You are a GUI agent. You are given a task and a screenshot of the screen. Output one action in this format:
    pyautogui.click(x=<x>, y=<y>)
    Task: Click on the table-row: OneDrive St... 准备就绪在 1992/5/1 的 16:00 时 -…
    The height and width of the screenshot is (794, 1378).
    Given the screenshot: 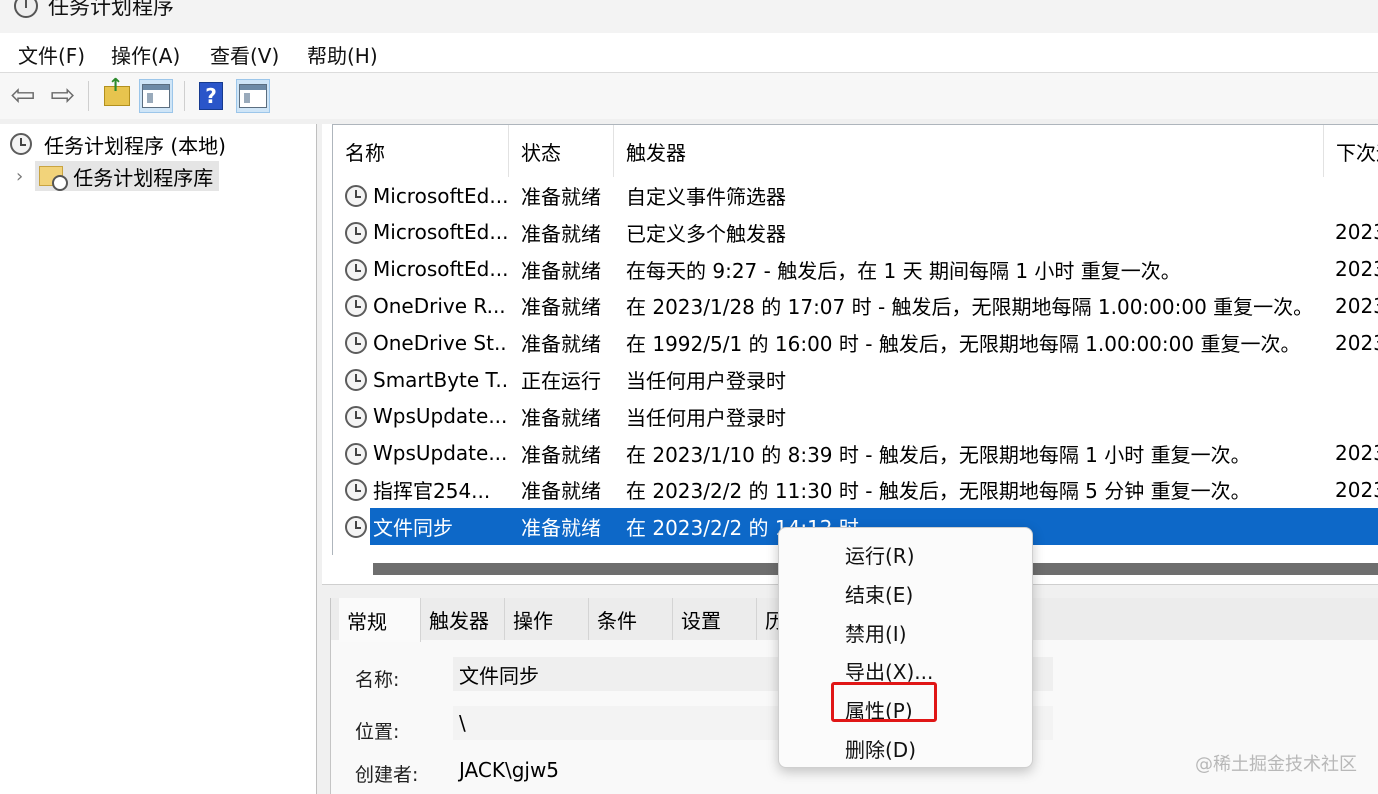 What is the action you would take?
    pyautogui.click(x=855, y=342)
    